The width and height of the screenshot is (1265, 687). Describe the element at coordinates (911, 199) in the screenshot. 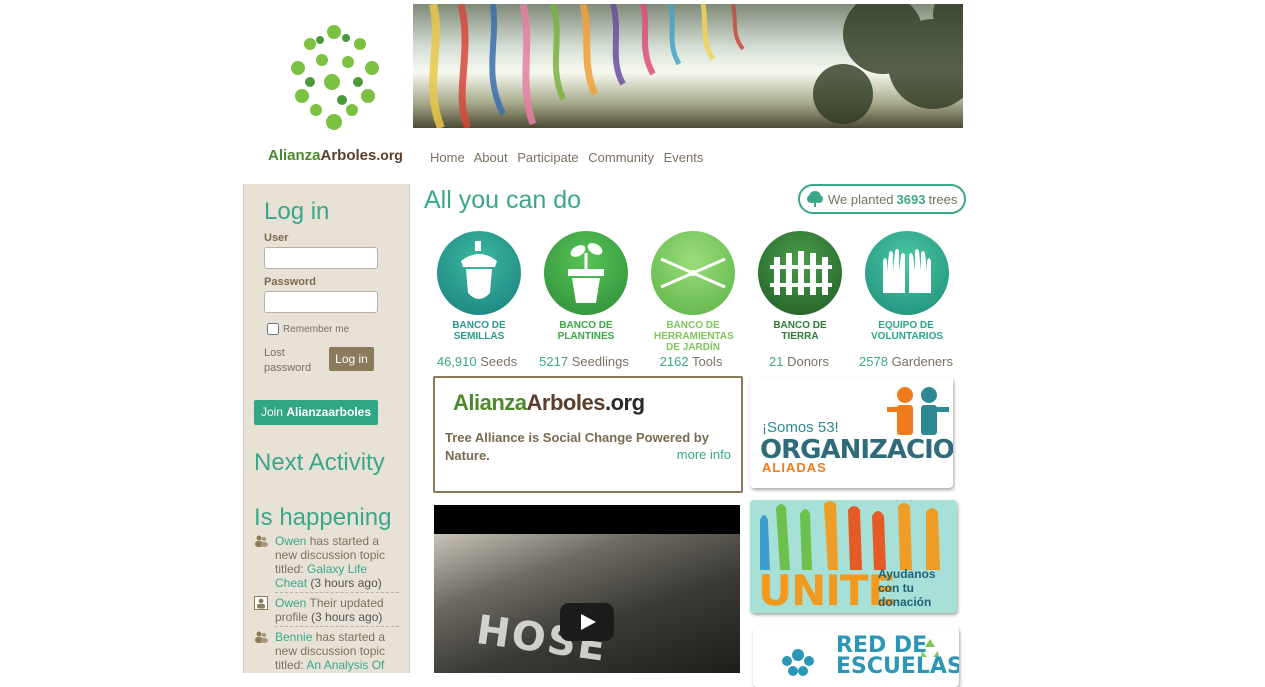

I see `planted-count: 3693` at that location.